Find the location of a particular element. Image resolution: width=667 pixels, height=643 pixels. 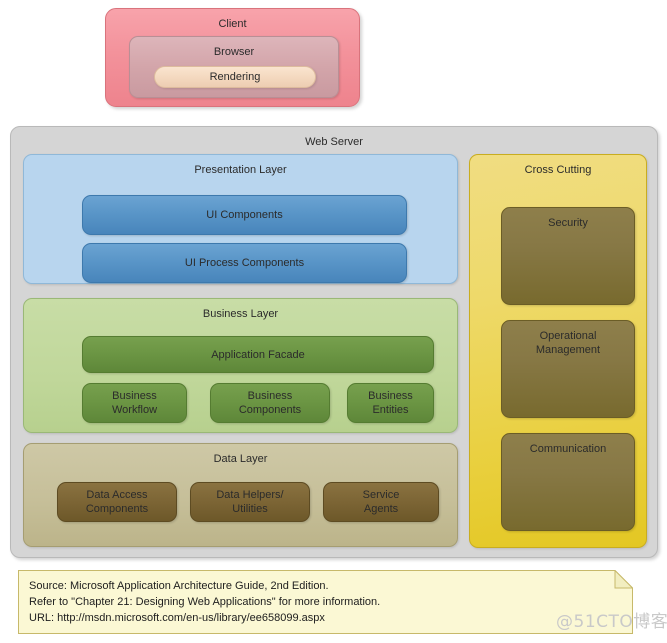

business-layer-title: Business Layer is located at coordinates (240, 314).